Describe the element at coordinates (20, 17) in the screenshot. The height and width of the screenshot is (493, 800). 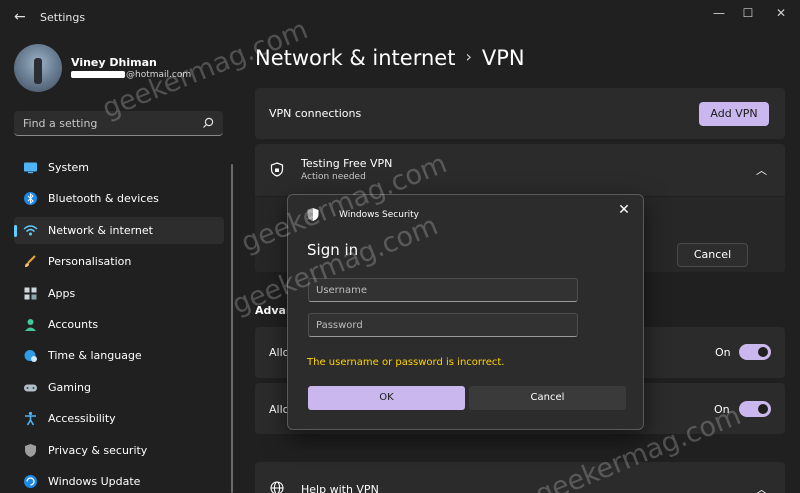
I see `back-arrow-icon: ←` at that location.